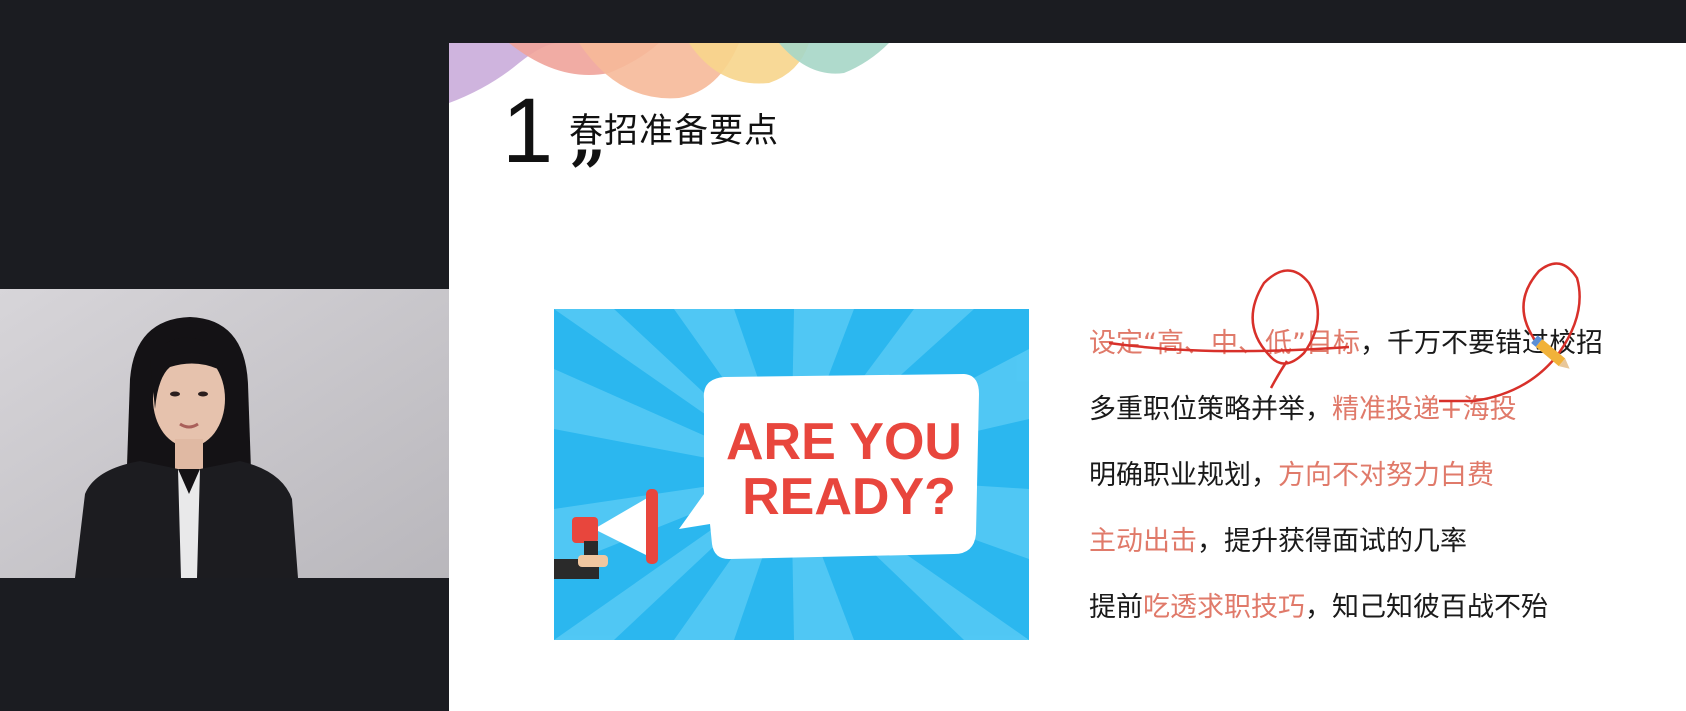  Describe the element at coordinates (1481, 343) in the screenshot. I see `bullet-1-text: ，千万不要错过校招` at that location.